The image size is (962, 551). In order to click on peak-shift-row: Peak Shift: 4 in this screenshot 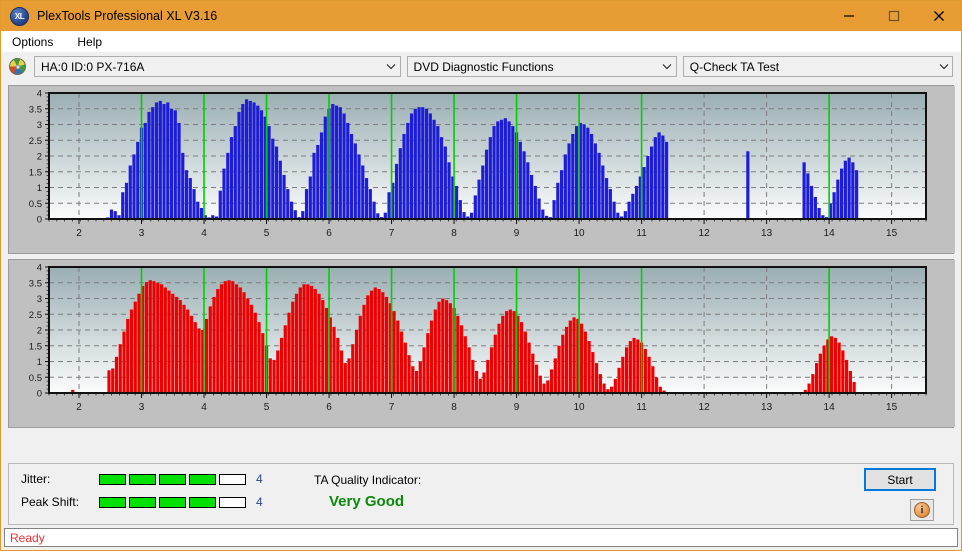, I will do `click(142, 502)`.